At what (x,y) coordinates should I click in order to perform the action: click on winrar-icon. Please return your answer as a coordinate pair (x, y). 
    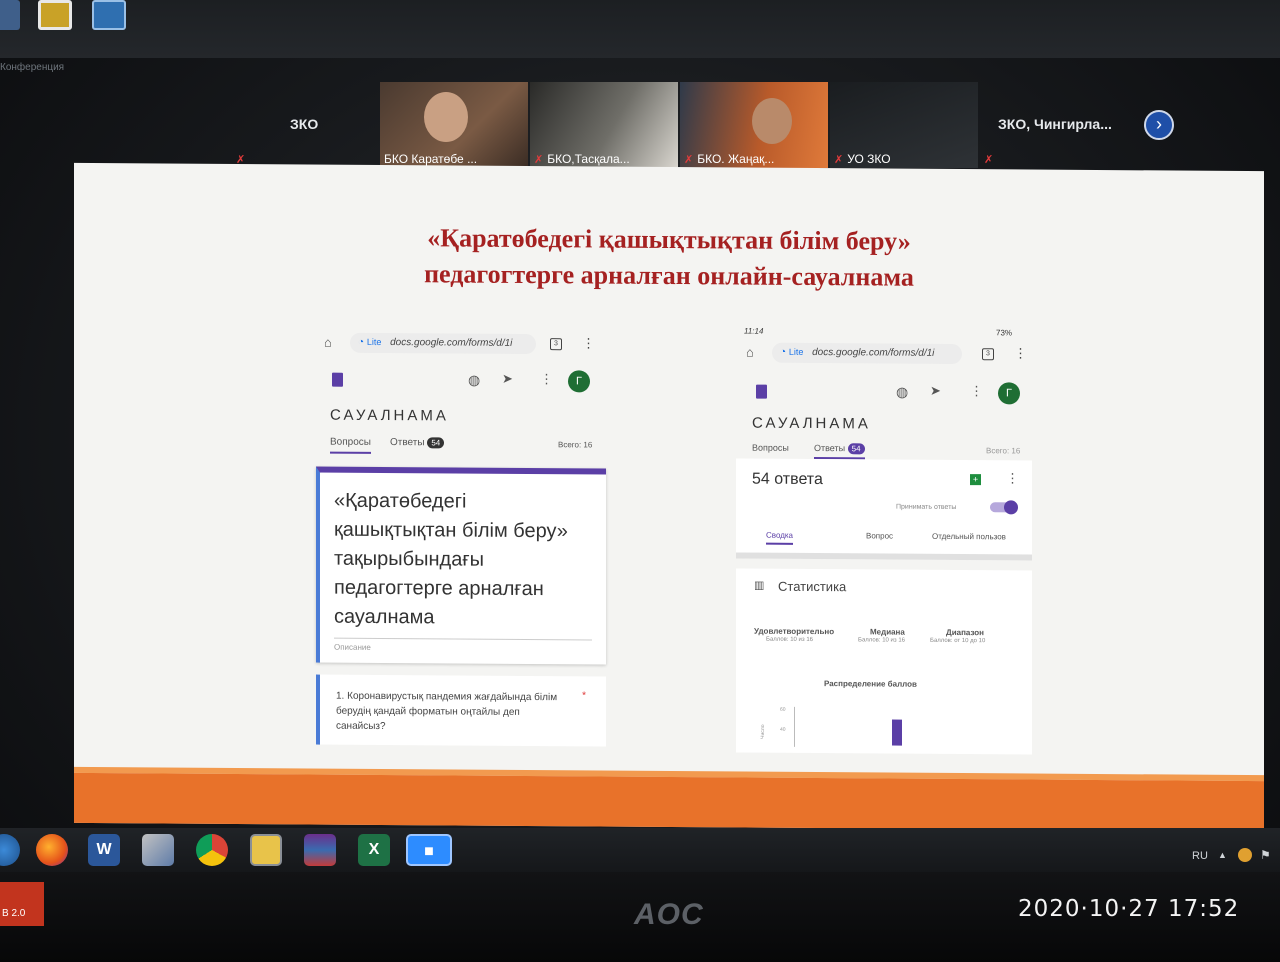
    Looking at the image, I should click on (320, 850).